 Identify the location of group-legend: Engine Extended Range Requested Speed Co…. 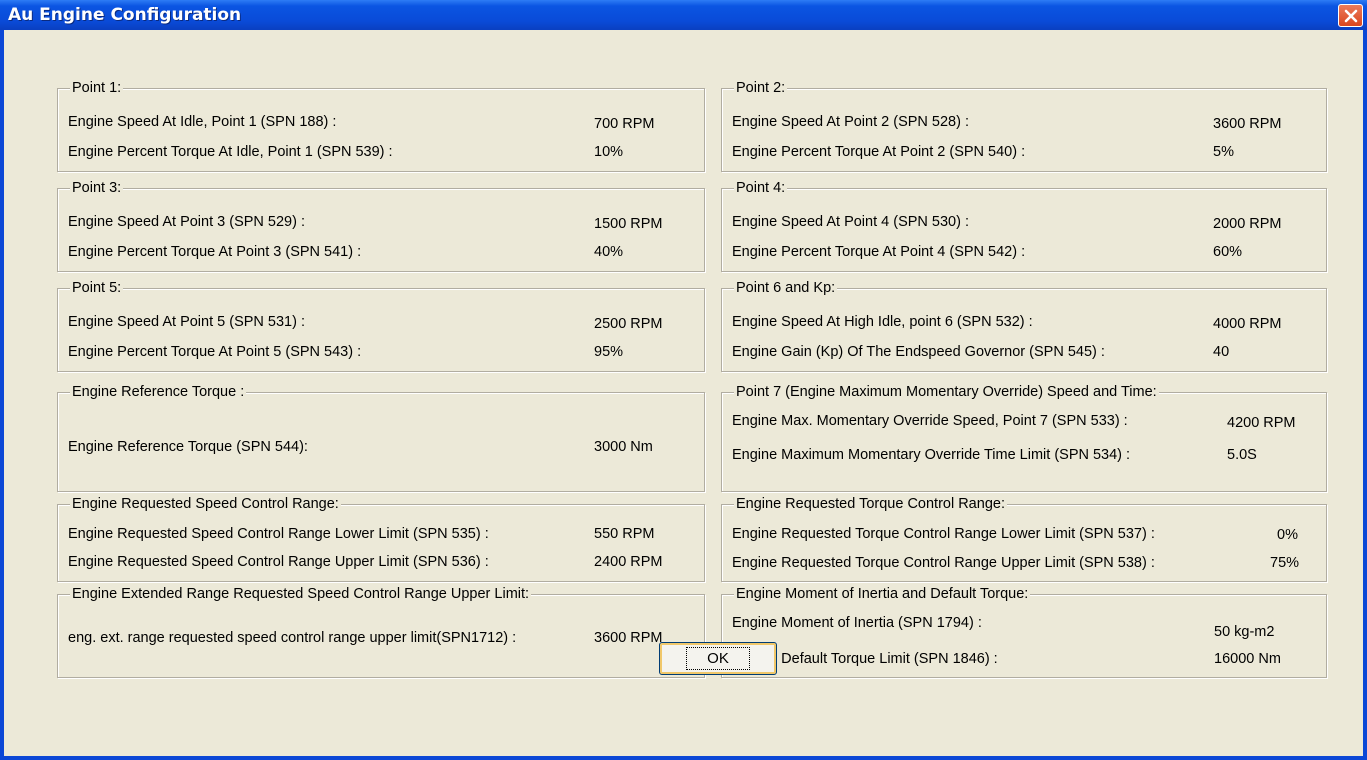
(301, 594).